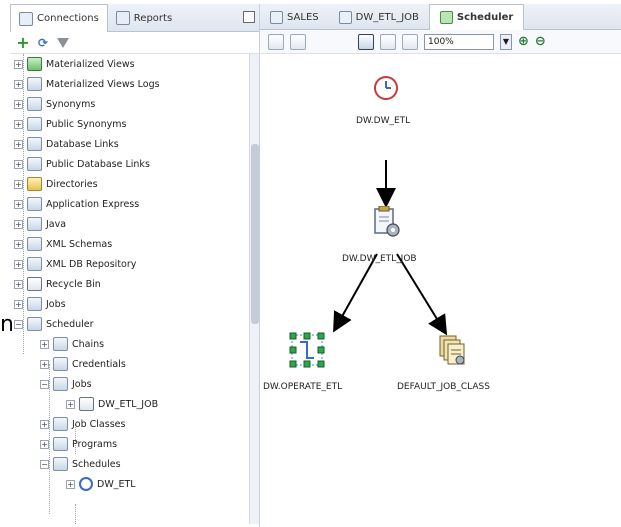 The image size is (621, 527). What do you see at coordinates (388, 41) in the screenshot?
I see `print-icon` at bounding box center [388, 41].